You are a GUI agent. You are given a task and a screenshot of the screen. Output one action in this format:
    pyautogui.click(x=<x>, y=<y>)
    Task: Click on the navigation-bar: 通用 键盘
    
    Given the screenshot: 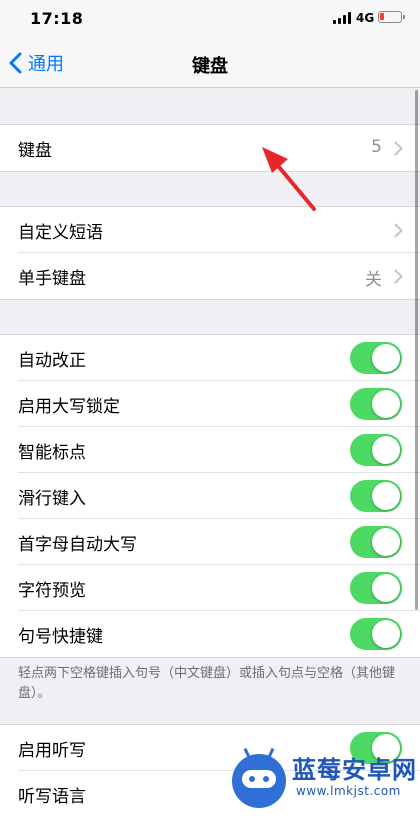 What is the action you would take?
    pyautogui.click(x=210, y=63)
    